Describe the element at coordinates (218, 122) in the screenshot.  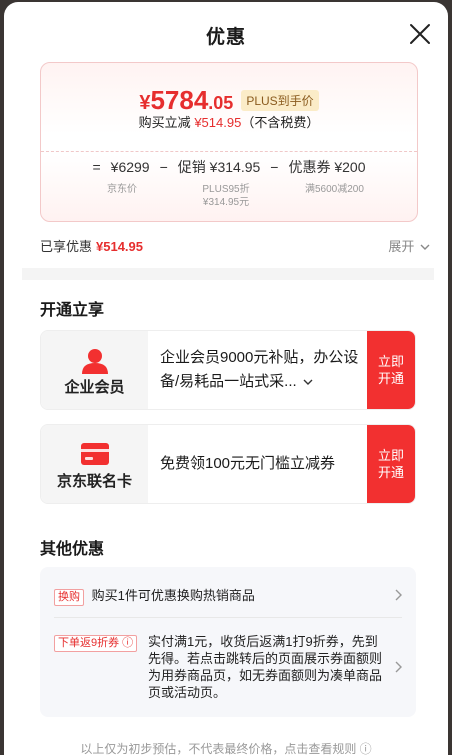
I see `save-amount: ¥514.95` at that location.